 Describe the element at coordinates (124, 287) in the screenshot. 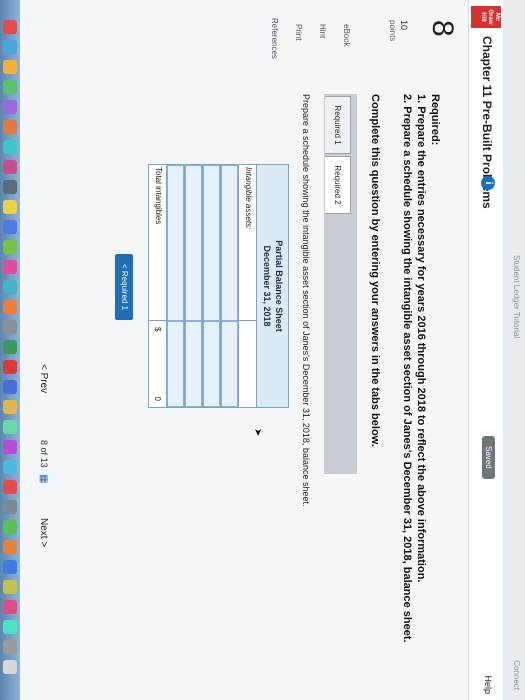

I see `back-to-required-1-button: < Required 1` at that location.